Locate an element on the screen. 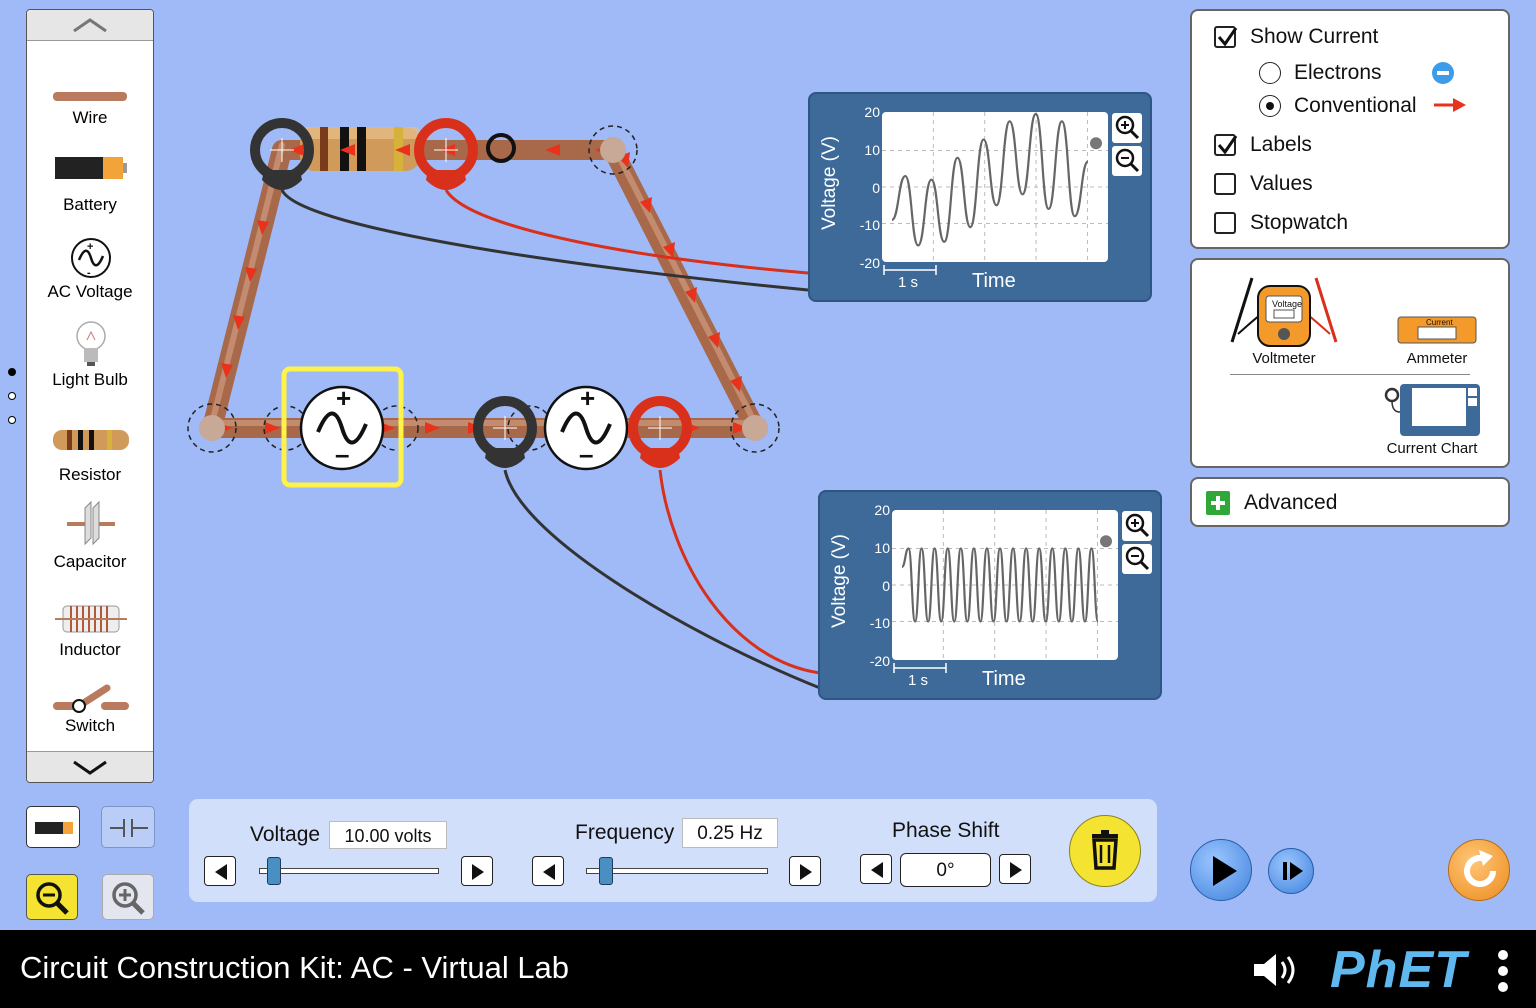 The width and height of the screenshot is (1536, 1008). conventional-label: Conventional is located at coordinates (1355, 105).